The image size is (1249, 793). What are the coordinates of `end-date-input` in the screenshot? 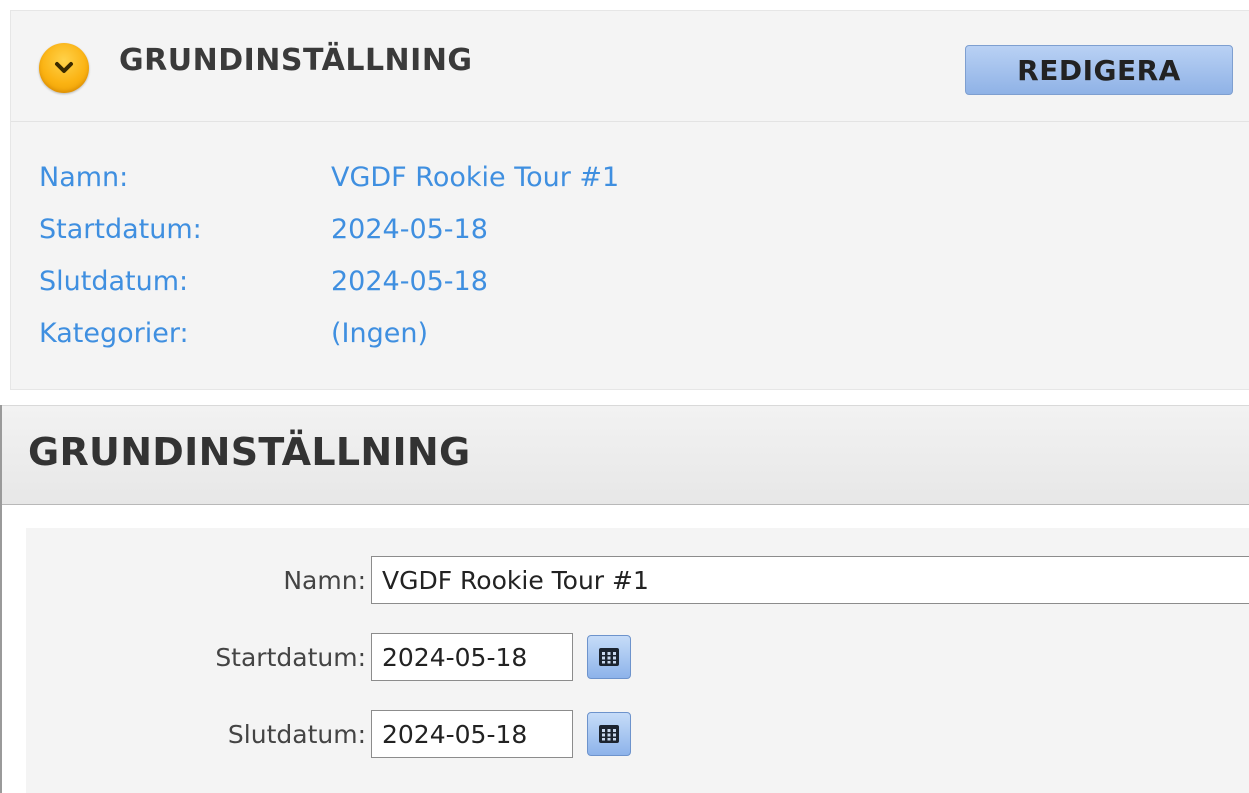 It's located at (472, 734).